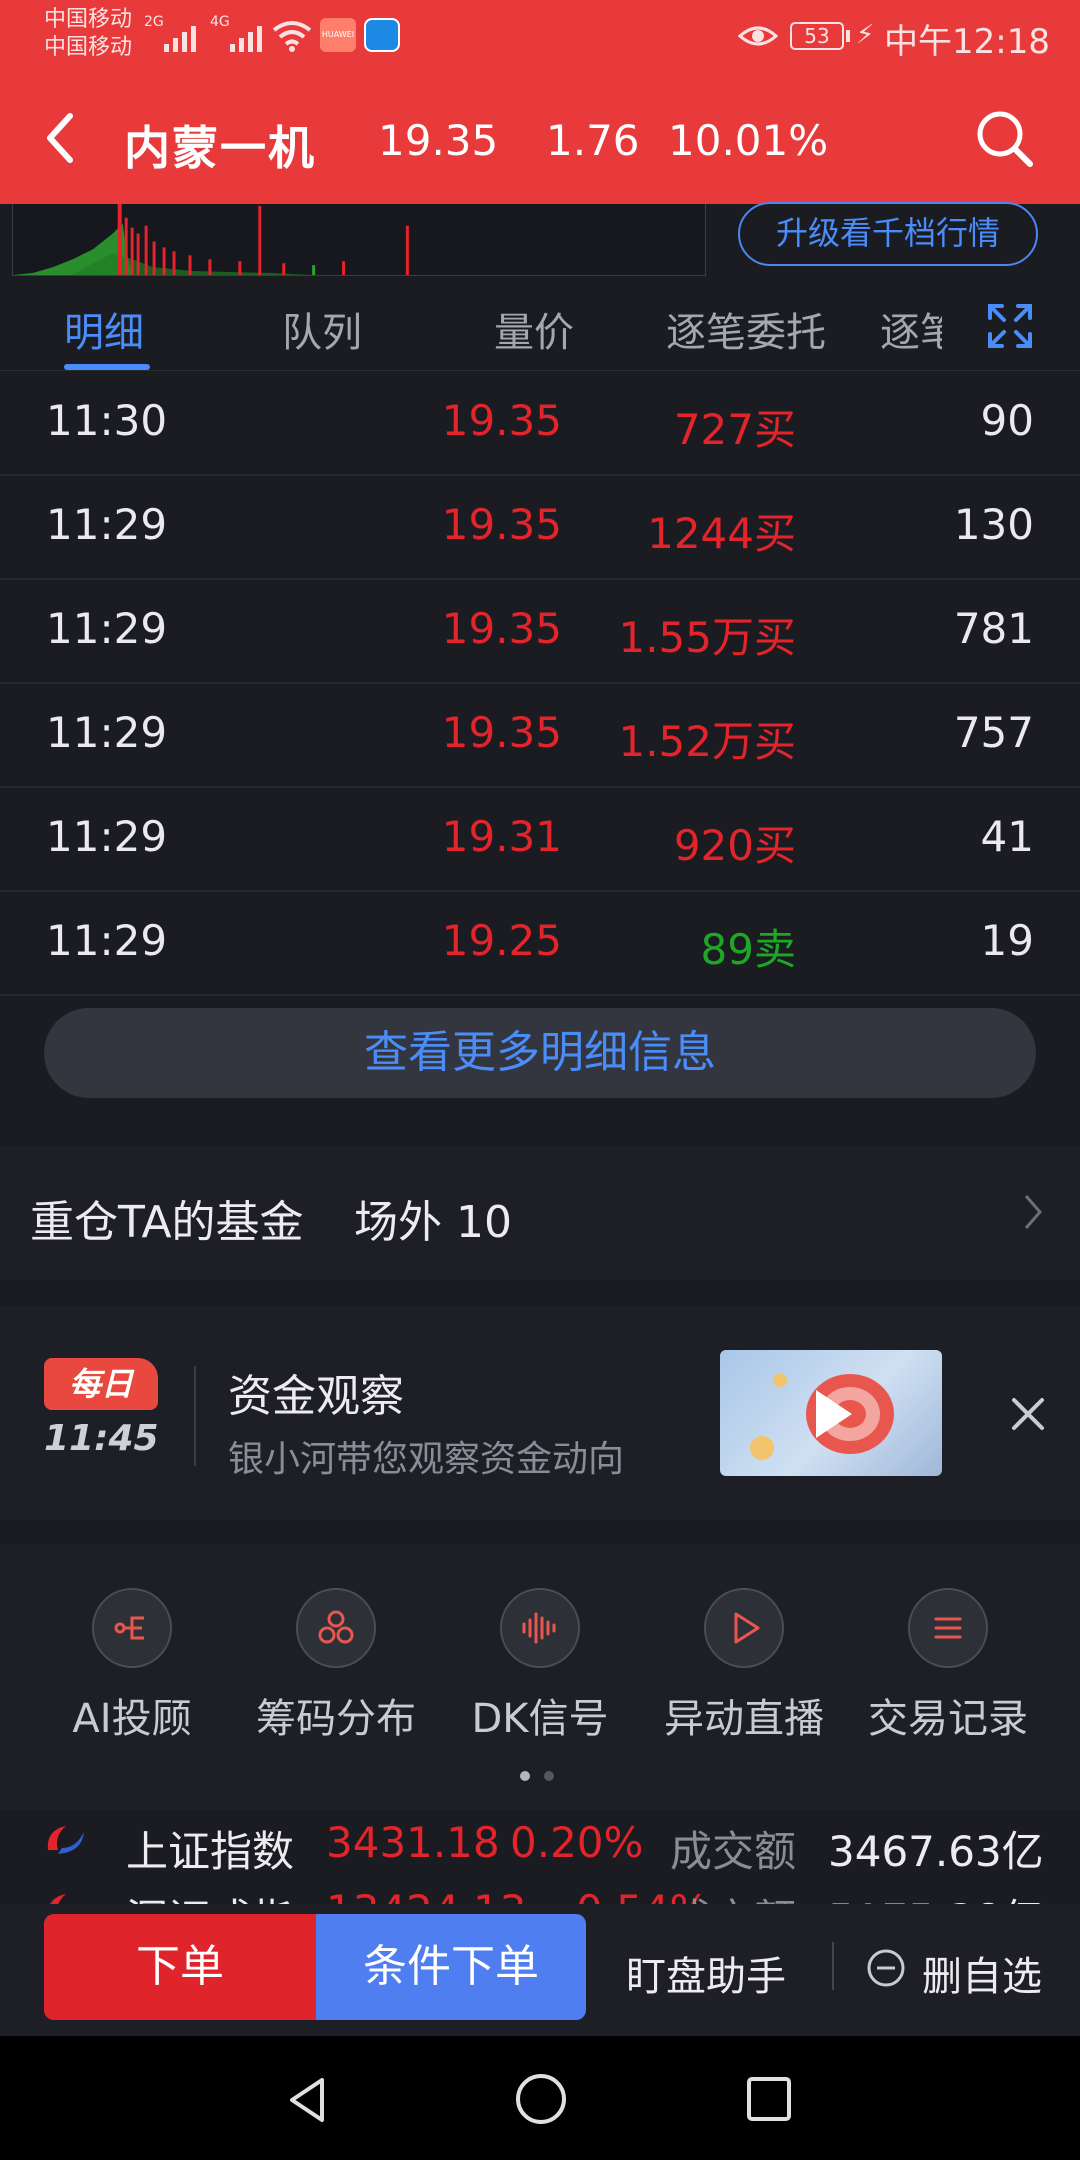  I want to click on close-icon, so click(1028, 1414).